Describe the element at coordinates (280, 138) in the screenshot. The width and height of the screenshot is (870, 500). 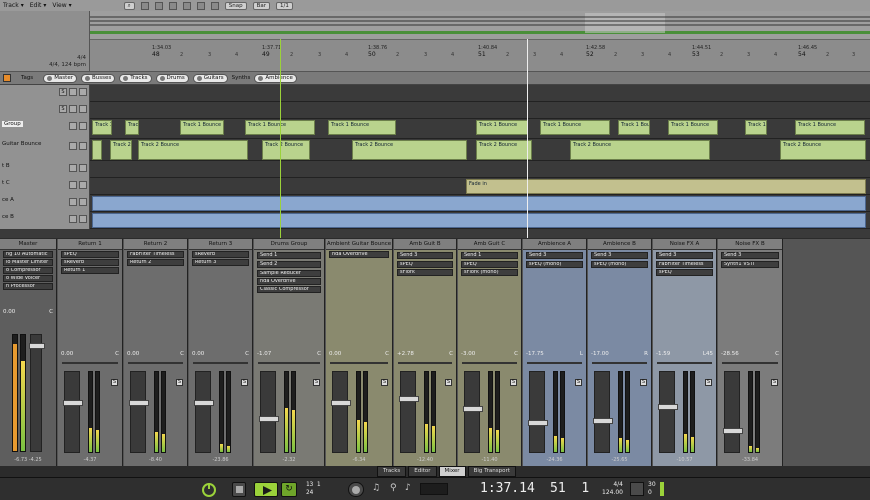
I see `playhead` at that location.